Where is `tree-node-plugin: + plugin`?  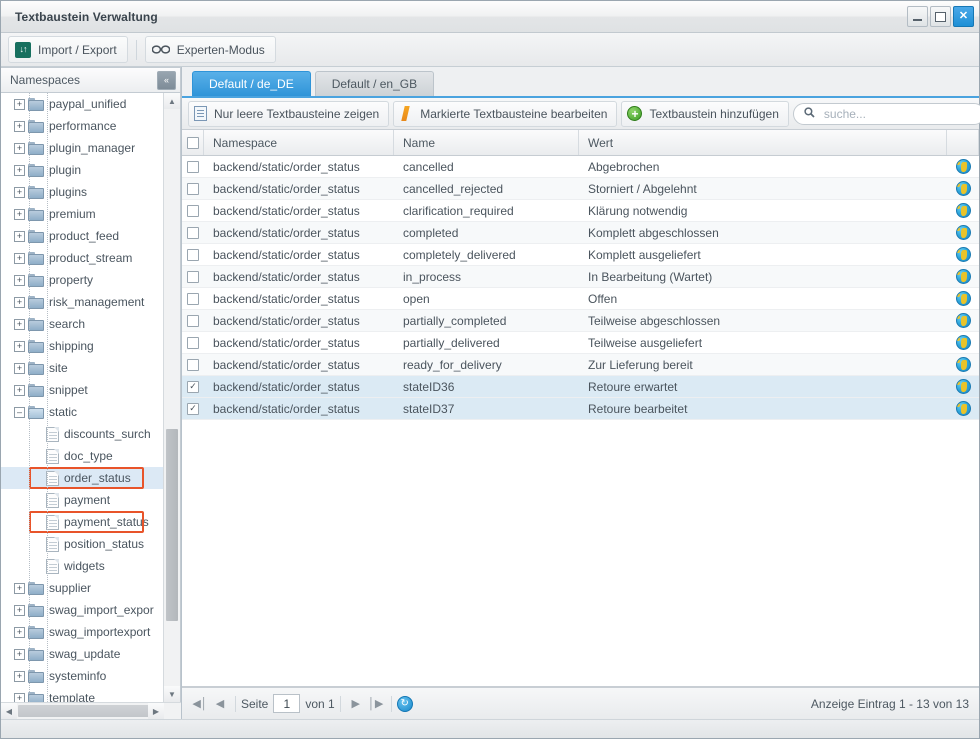 tree-node-plugin: + plugin is located at coordinates (82, 170).